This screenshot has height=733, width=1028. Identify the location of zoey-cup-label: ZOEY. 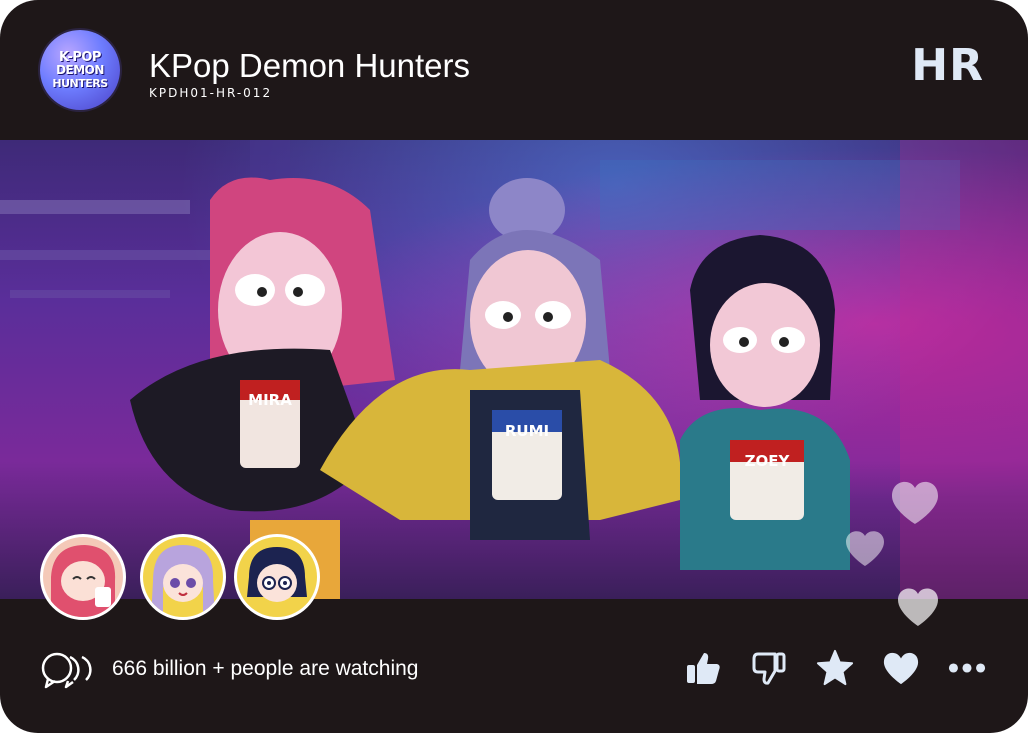
(768, 461).